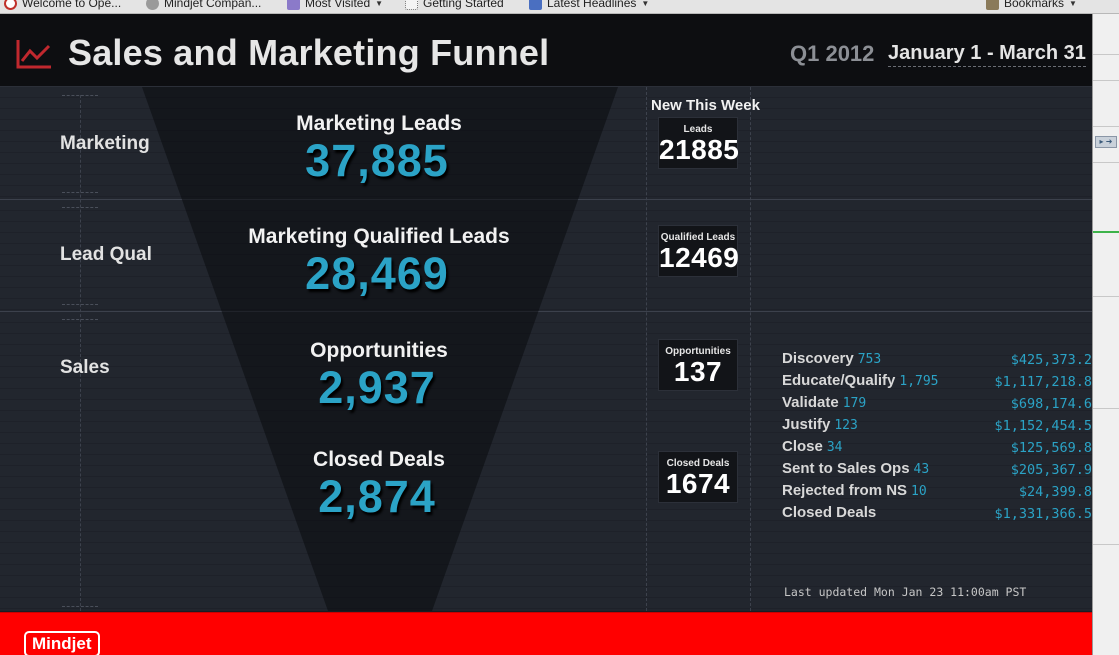  Describe the element at coordinates (1105, 334) in the screenshot. I see `adjacent-window: ▸ ➜` at that location.